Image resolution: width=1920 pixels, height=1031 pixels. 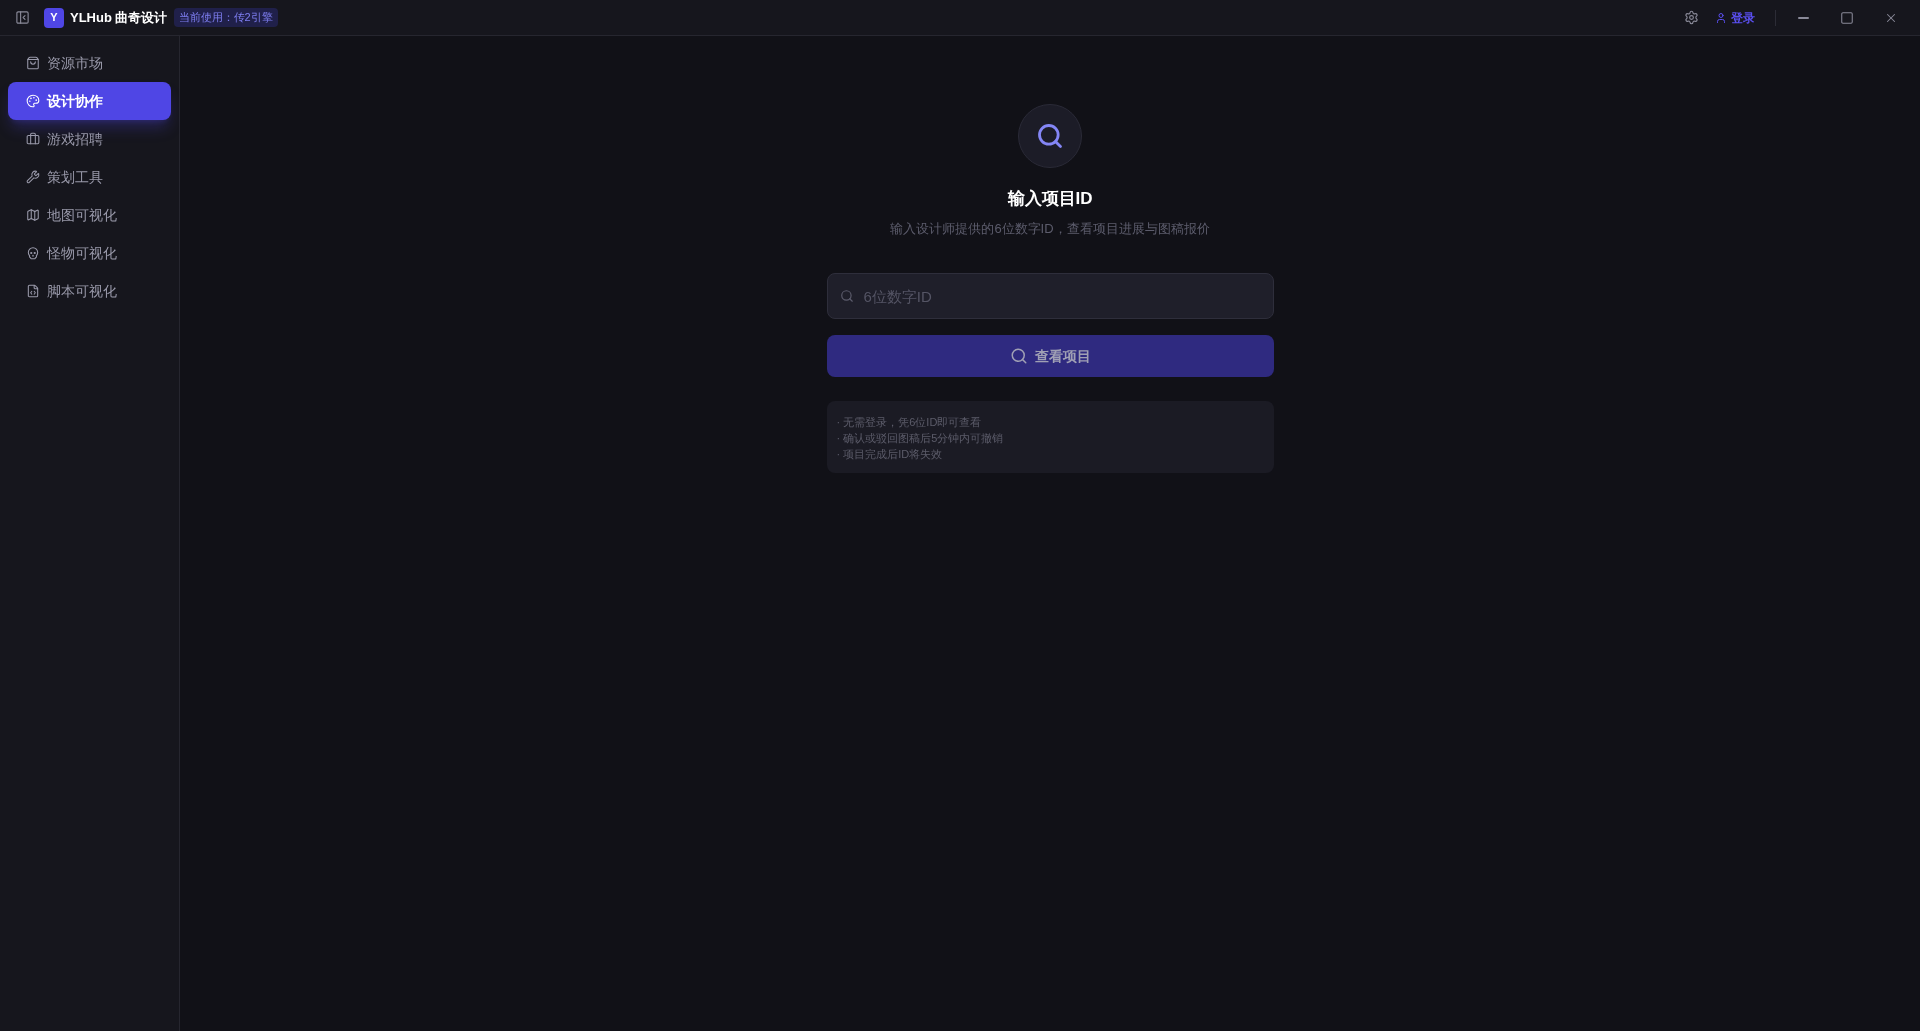 I want to click on code-file-icon, so click(x=33, y=291).